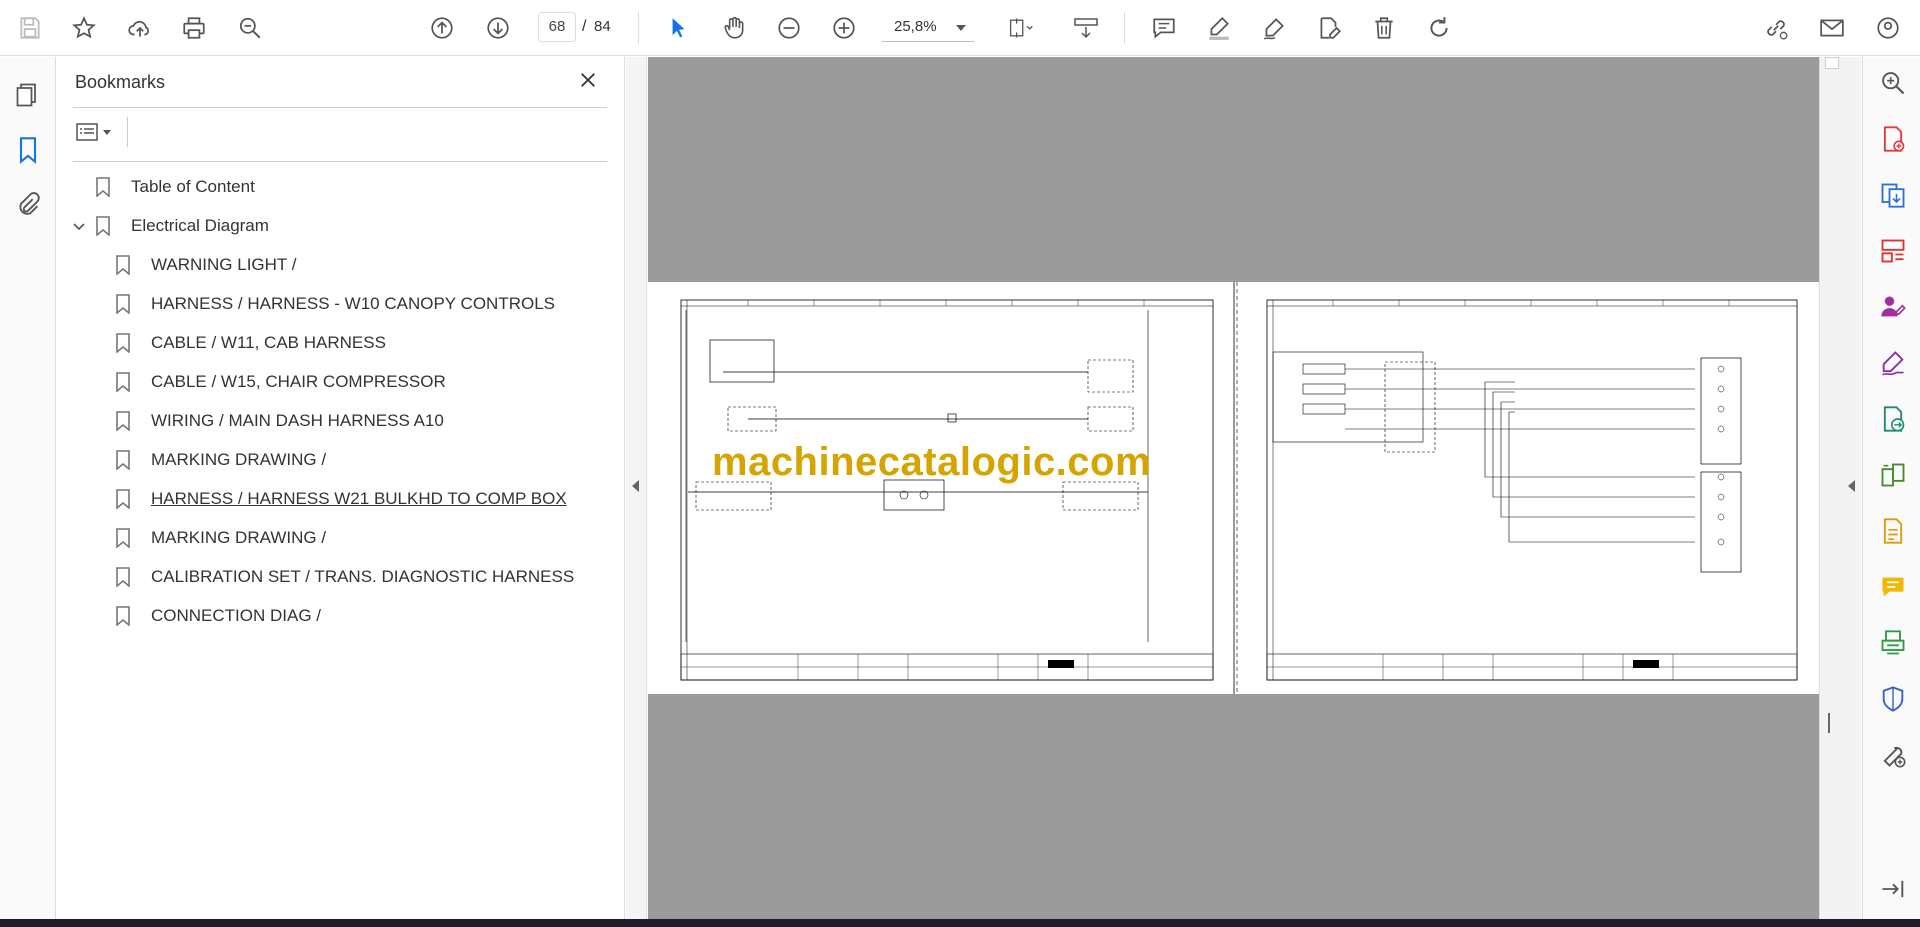  Describe the element at coordinates (1329, 28) in the screenshot. I see `edit-document-icon` at that location.